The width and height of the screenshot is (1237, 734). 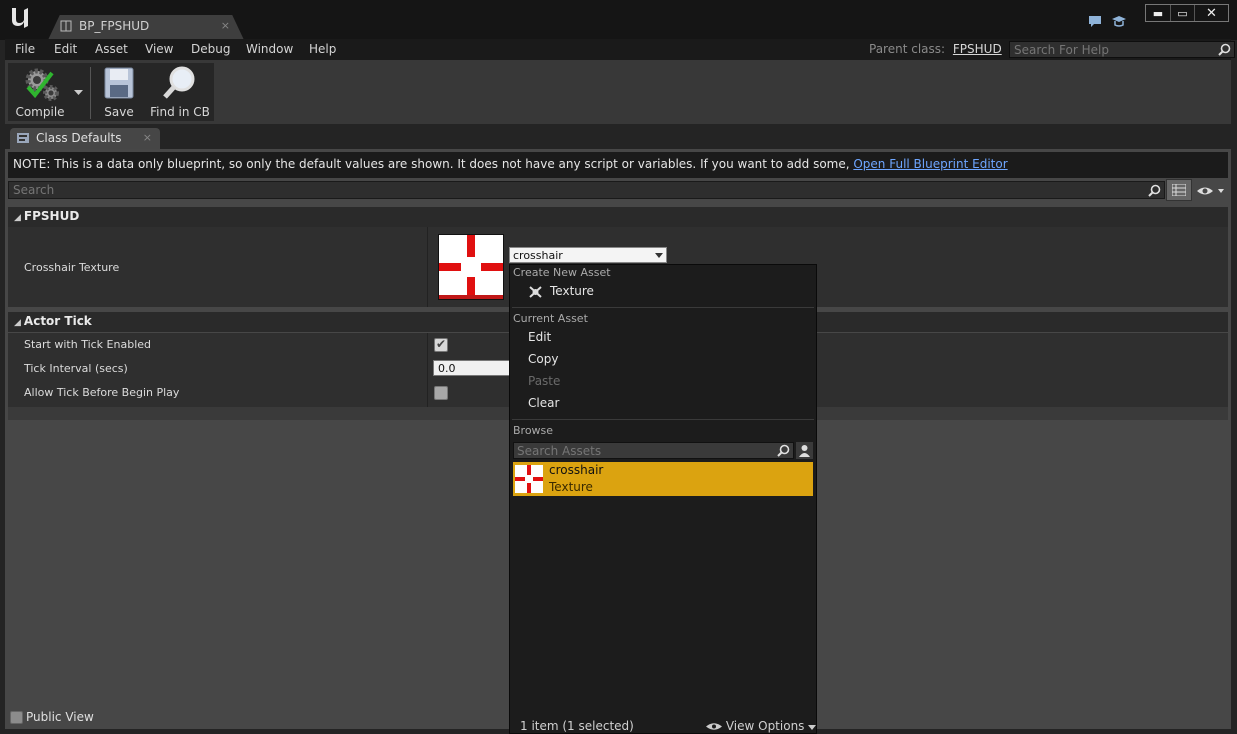 I want to click on asset-filter-button, so click(x=804, y=450).